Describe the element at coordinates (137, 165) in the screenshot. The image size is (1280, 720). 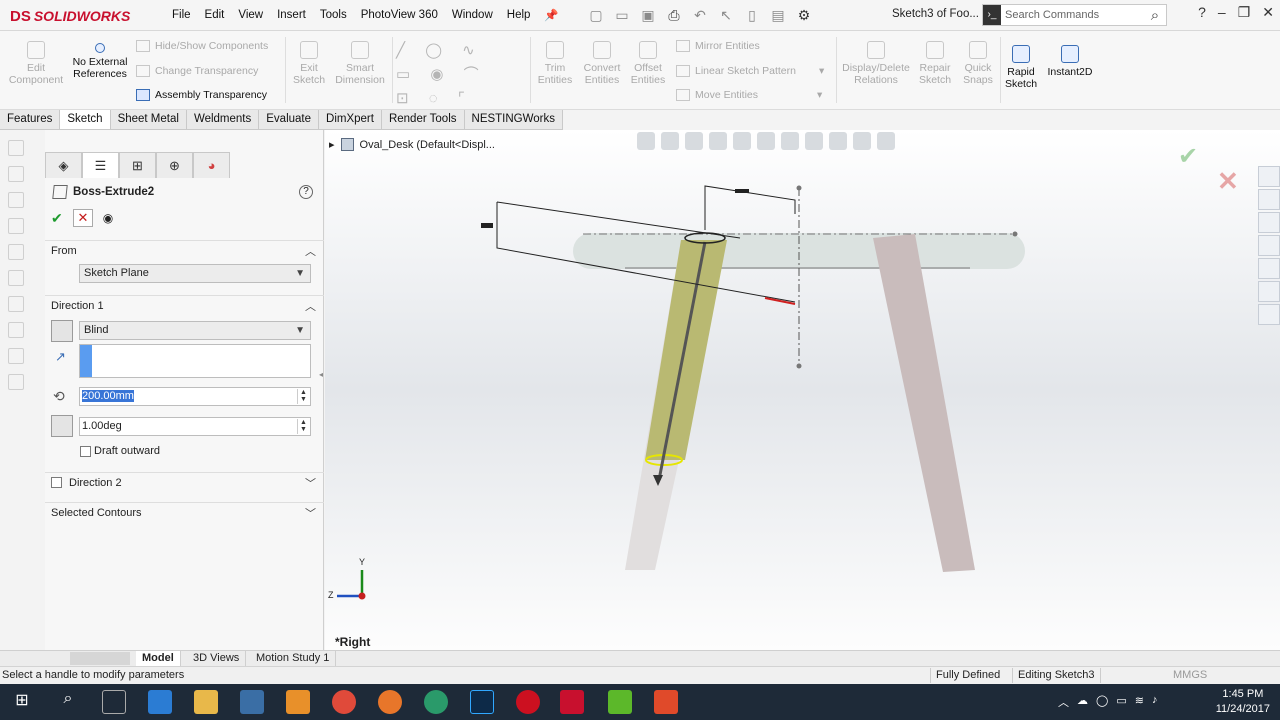
I see `configuration-manager-tab: ⊞` at that location.